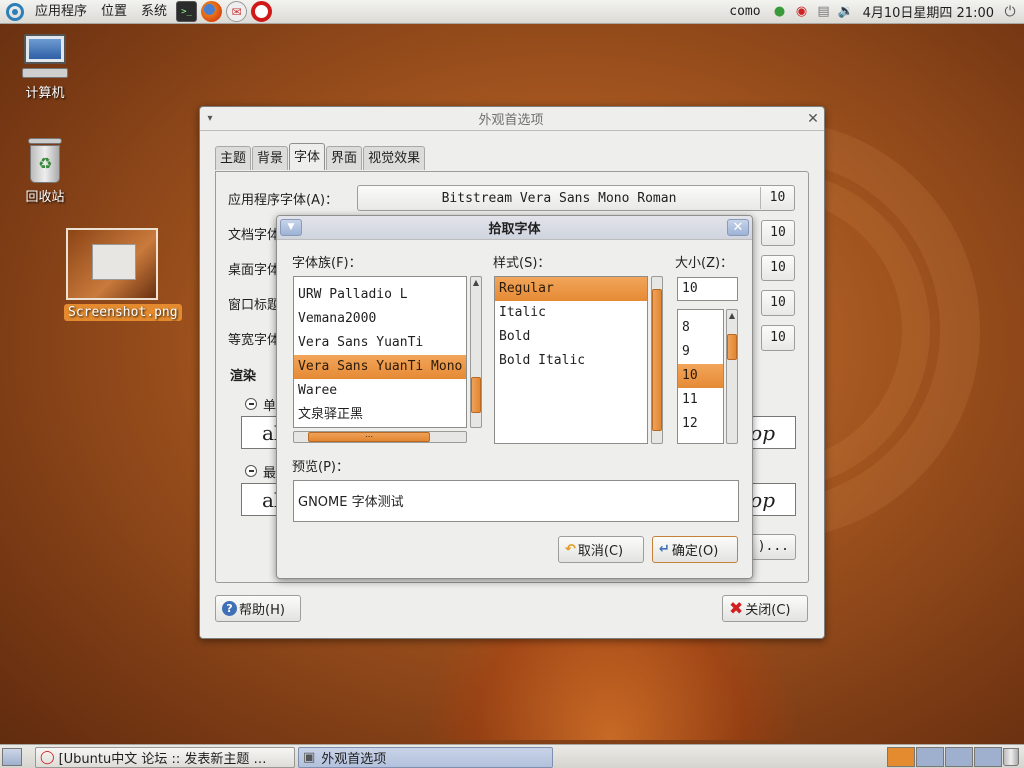 This screenshot has height=768, width=1024. I want to click on family-item: Vemana2000, so click(380, 319).